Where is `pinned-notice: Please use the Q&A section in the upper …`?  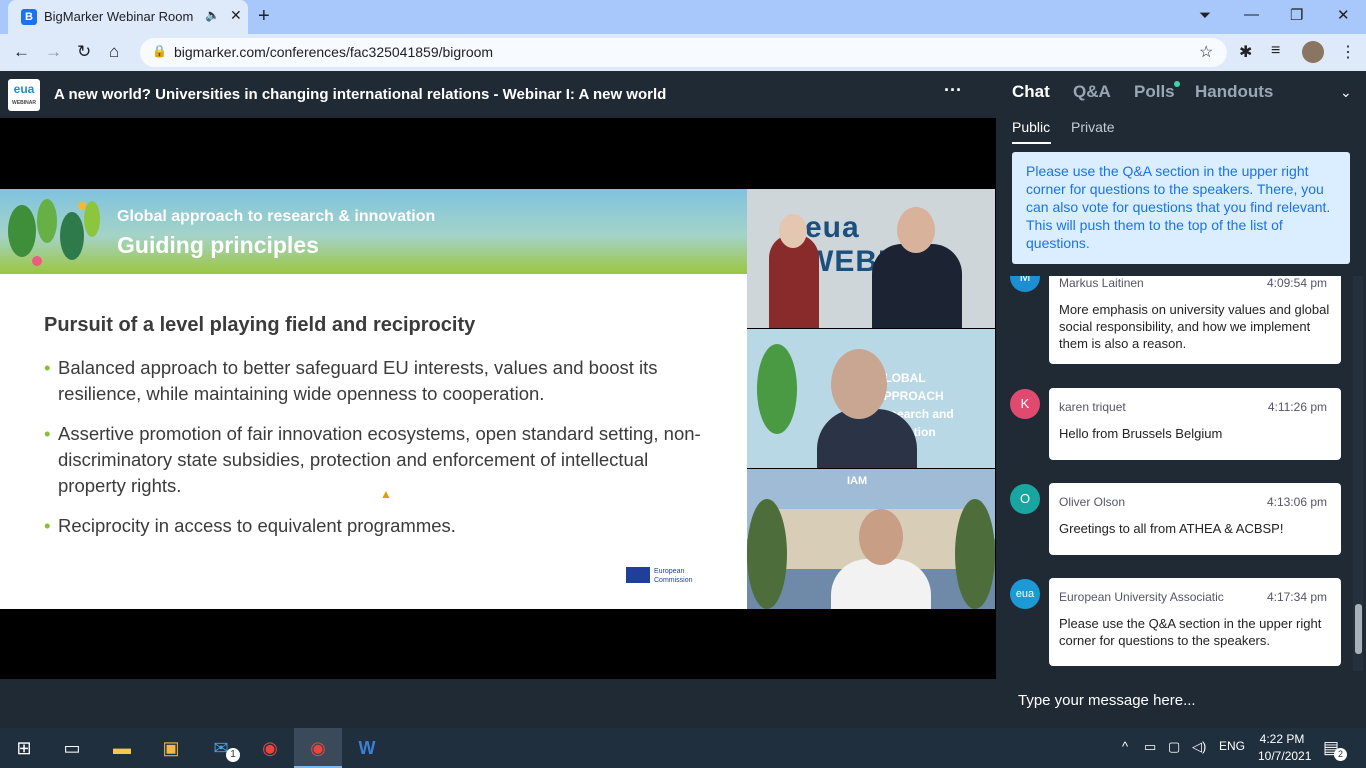 pinned-notice: Please use the Q&A section in the upper … is located at coordinates (1181, 208).